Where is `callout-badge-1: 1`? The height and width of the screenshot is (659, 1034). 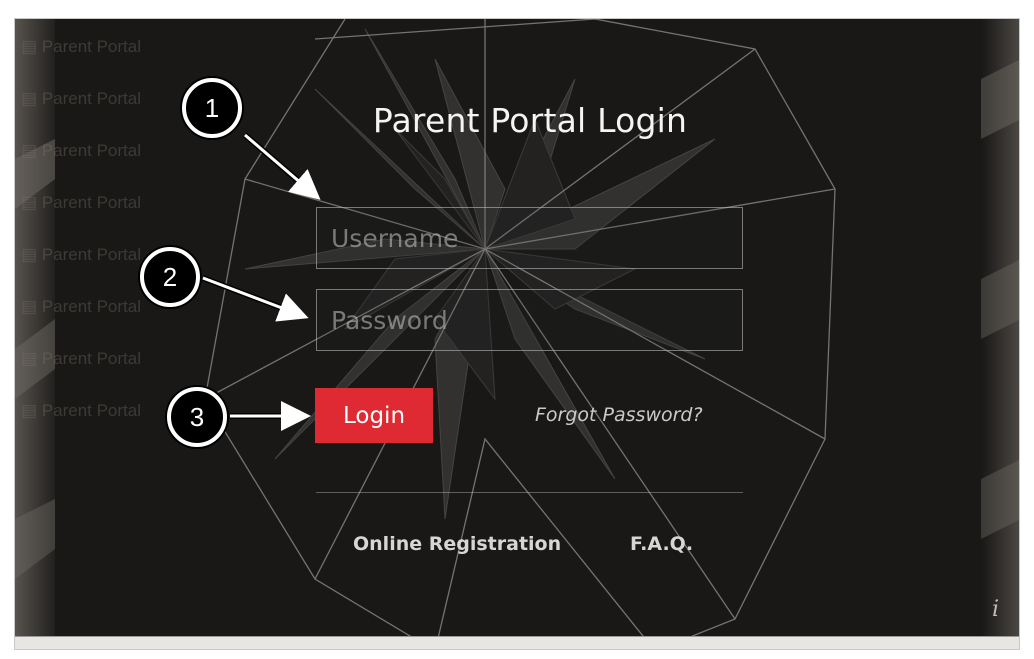
callout-badge-1: 1 is located at coordinates (212, 108).